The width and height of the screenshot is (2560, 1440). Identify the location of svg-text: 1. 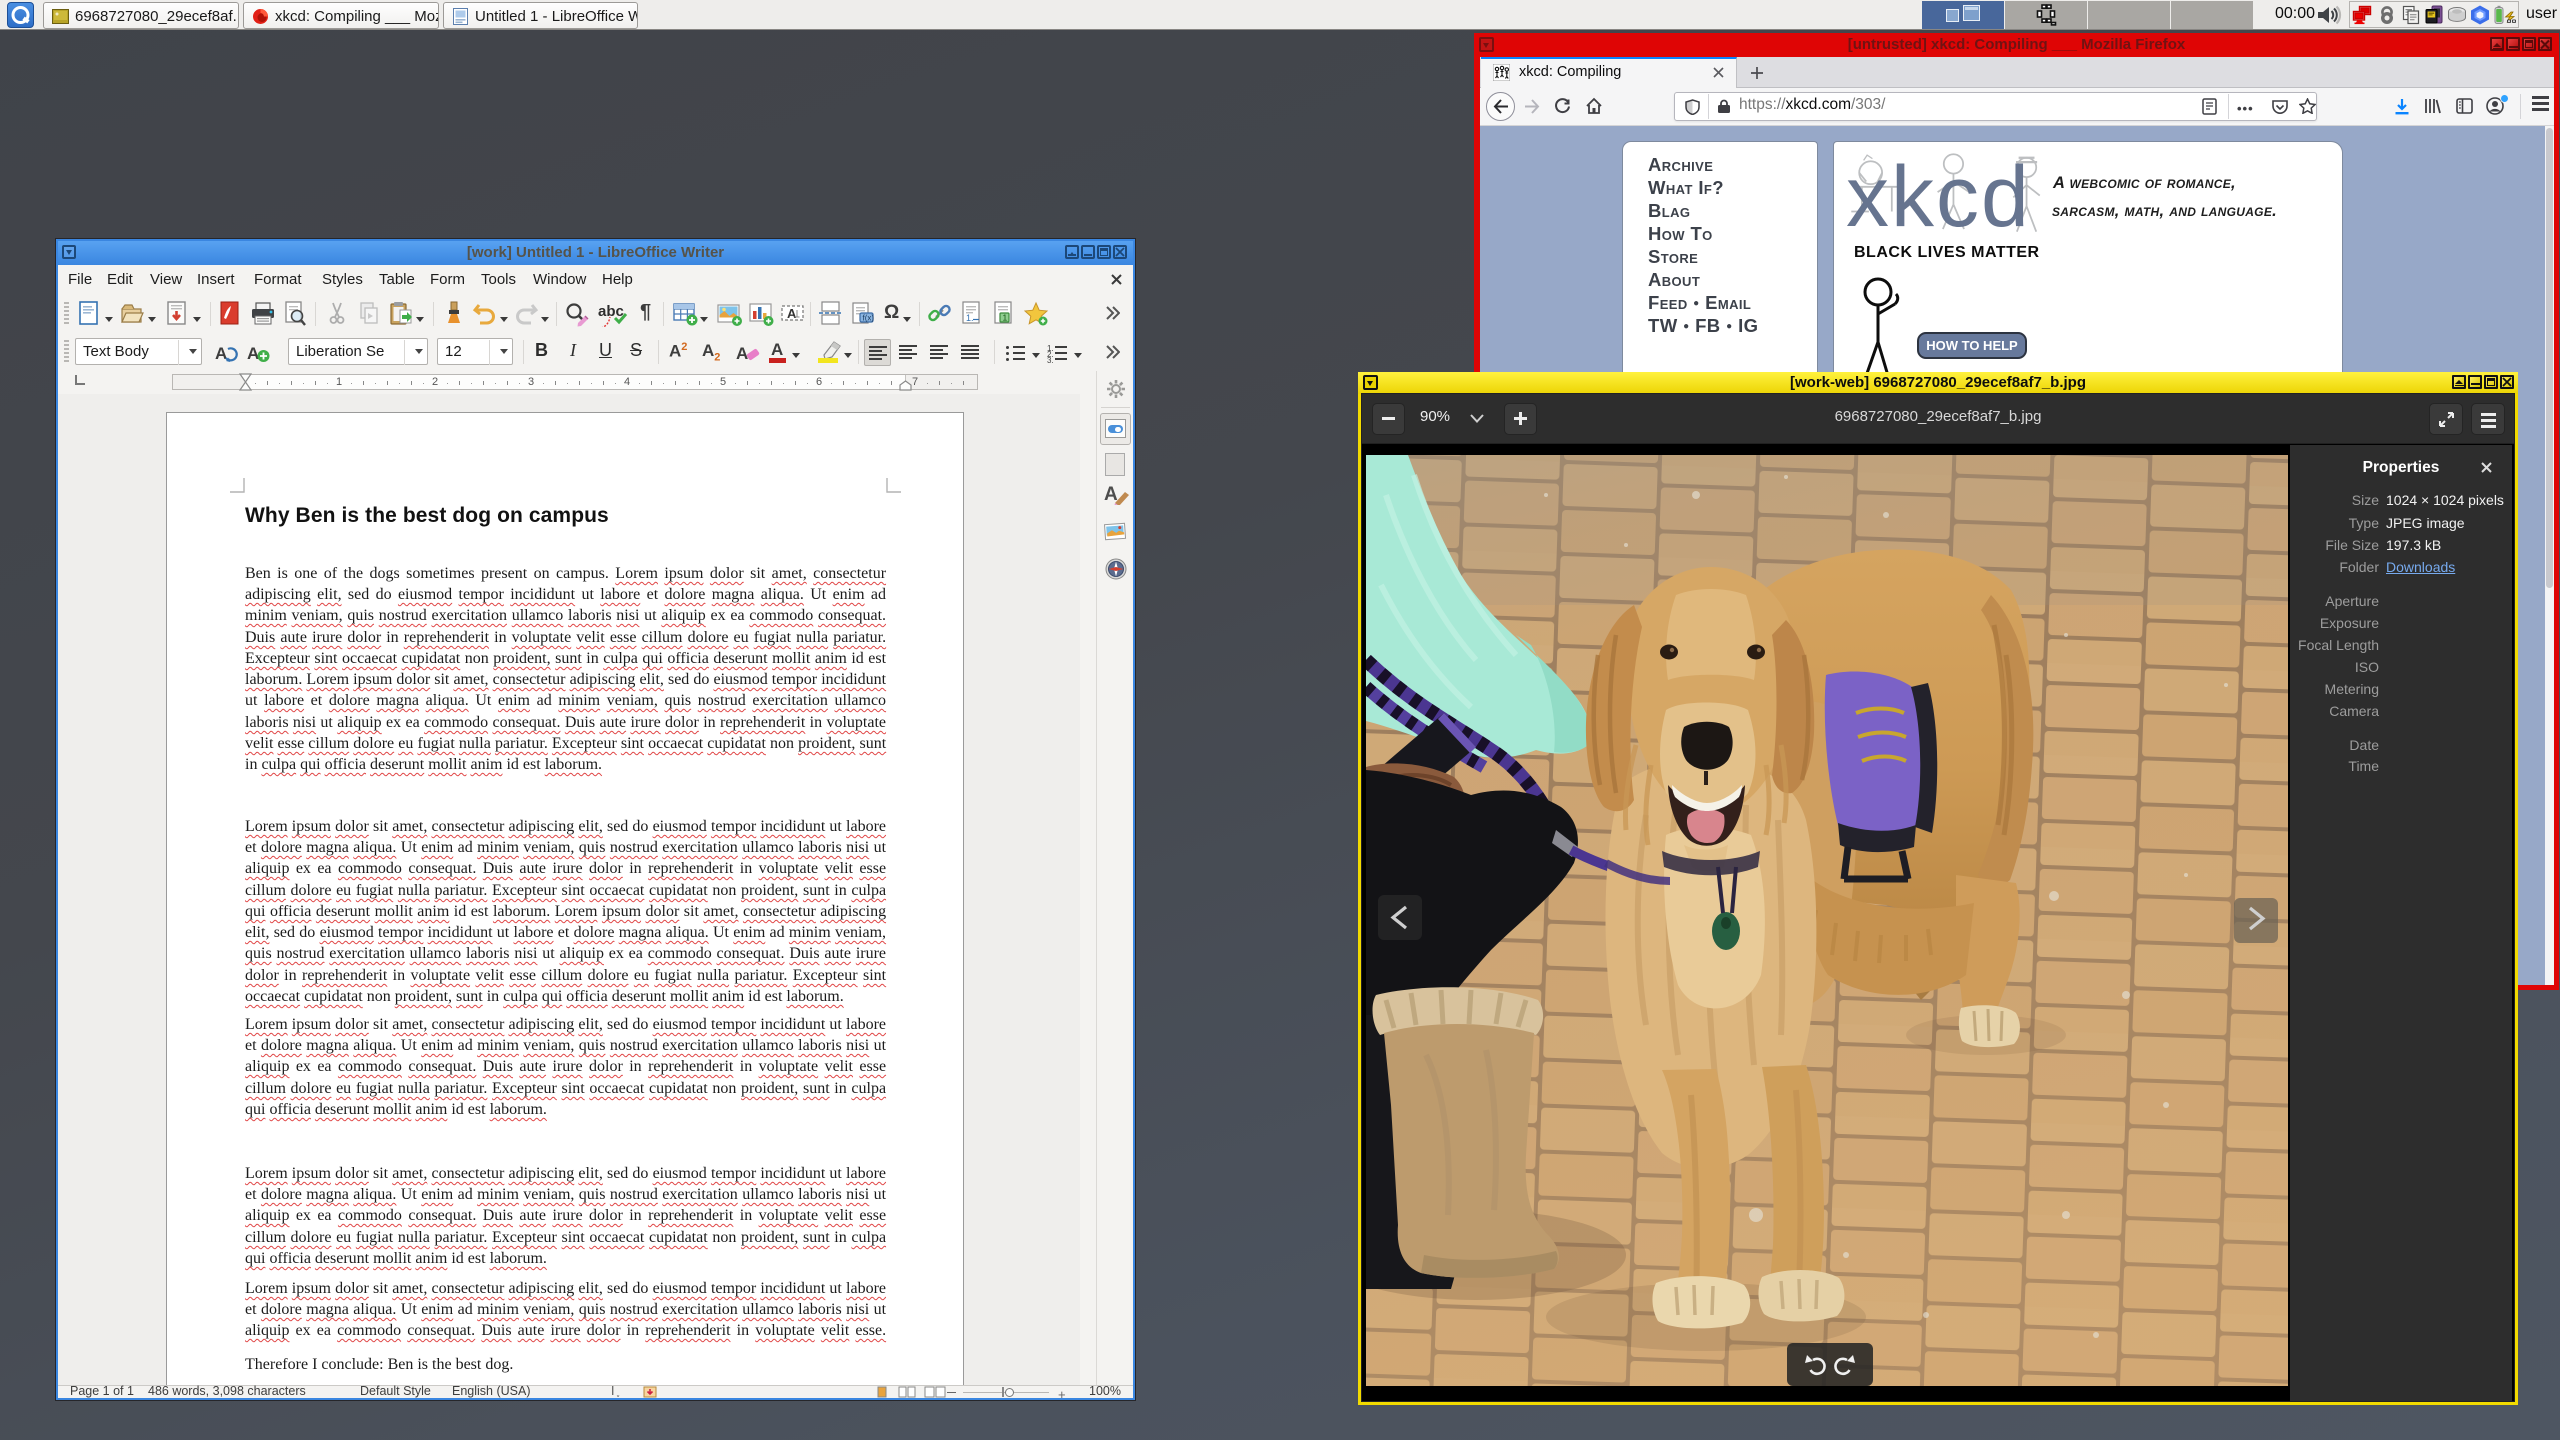
(1005, 318).